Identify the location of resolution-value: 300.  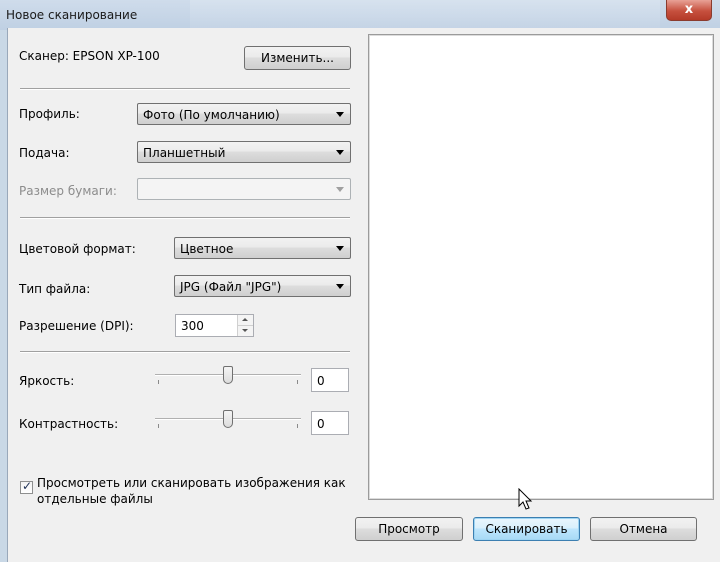
(192, 326).